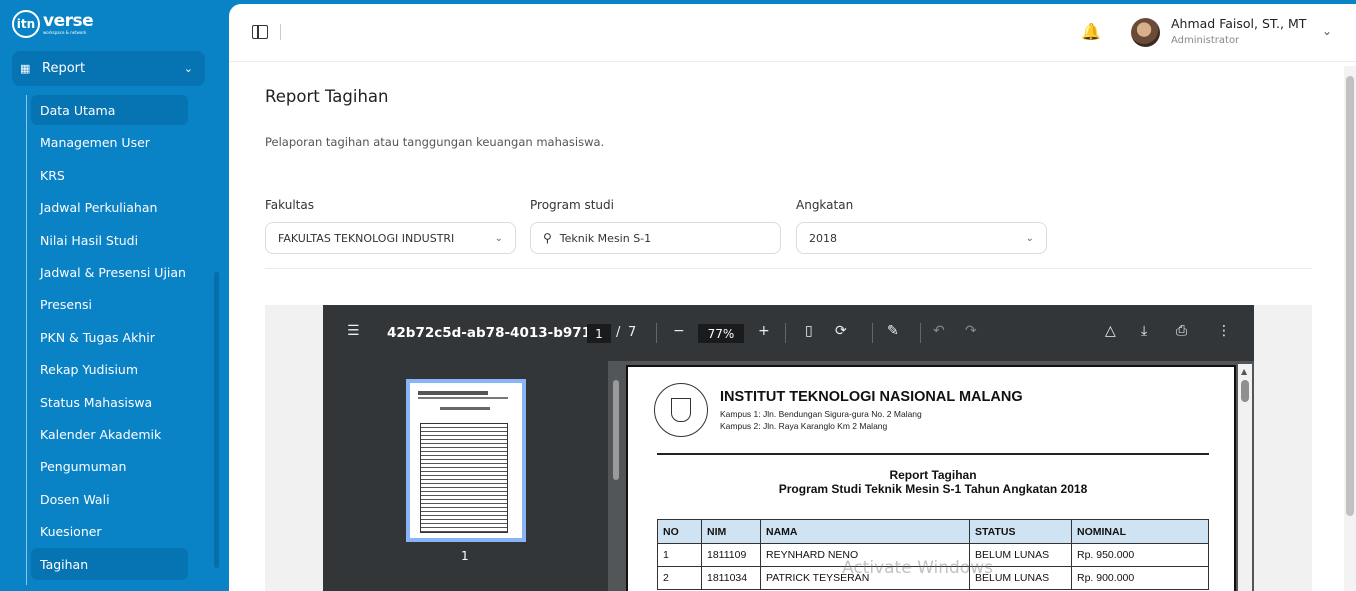 This screenshot has width=1356, height=591. Describe the element at coordinates (632, 332) in the screenshot. I see `total-pages: 7` at that location.